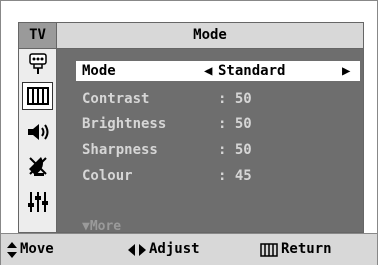 The height and width of the screenshot is (265, 378). Describe the element at coordinates (269, 249) in the screenshot. I see `picture-menu-icon` at that location.